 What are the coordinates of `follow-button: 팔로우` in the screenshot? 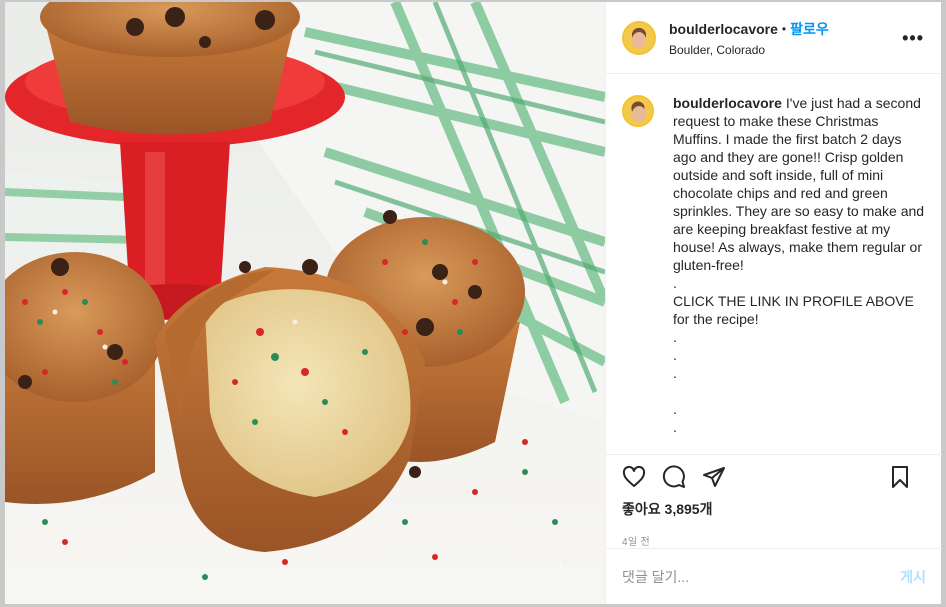 It's located at (809, 29).